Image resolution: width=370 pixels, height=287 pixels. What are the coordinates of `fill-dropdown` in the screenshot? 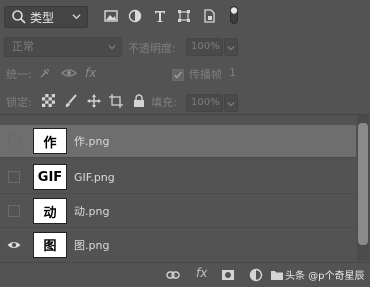 It's located at (231, 103).